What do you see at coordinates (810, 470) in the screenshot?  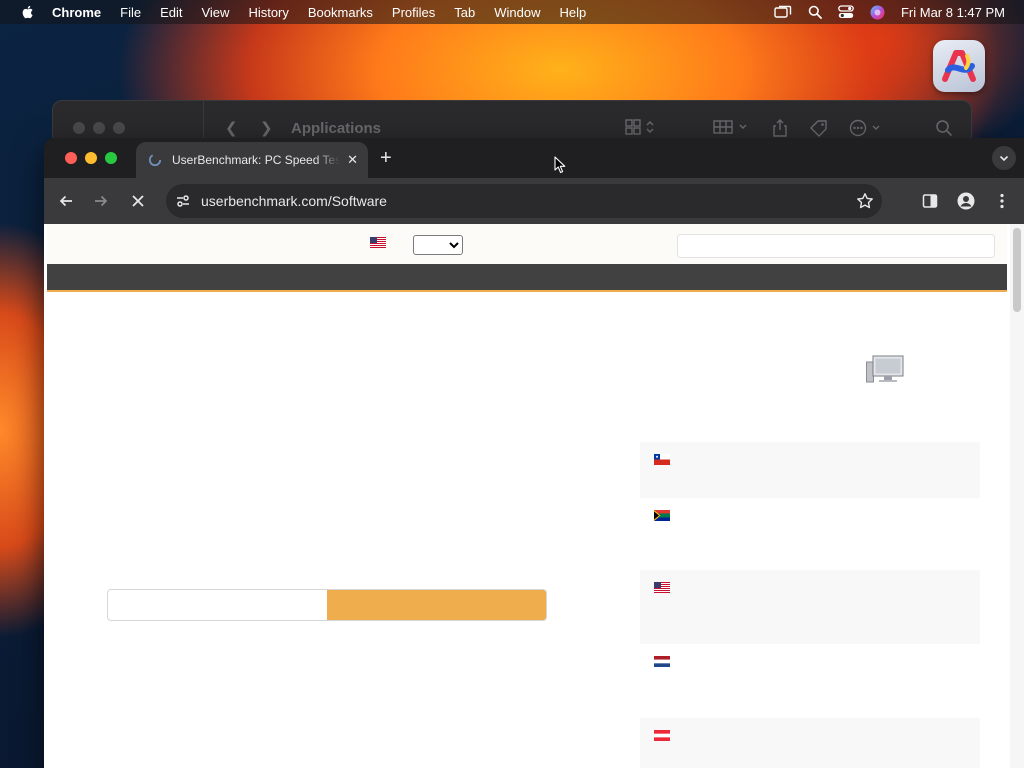 I see `country-card-chile` at bounding box center [810, 470].